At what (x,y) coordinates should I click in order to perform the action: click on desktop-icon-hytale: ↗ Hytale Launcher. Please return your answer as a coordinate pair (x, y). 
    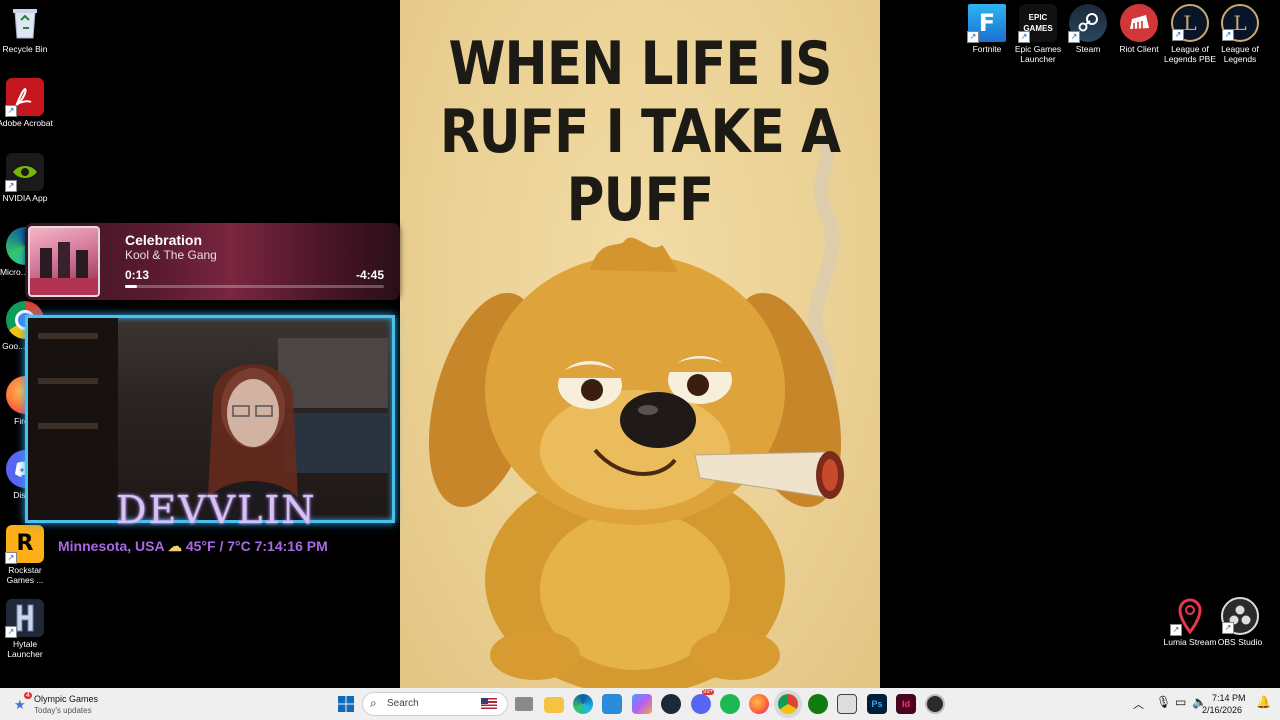
    Looking at the image, I should click on (27, 629).